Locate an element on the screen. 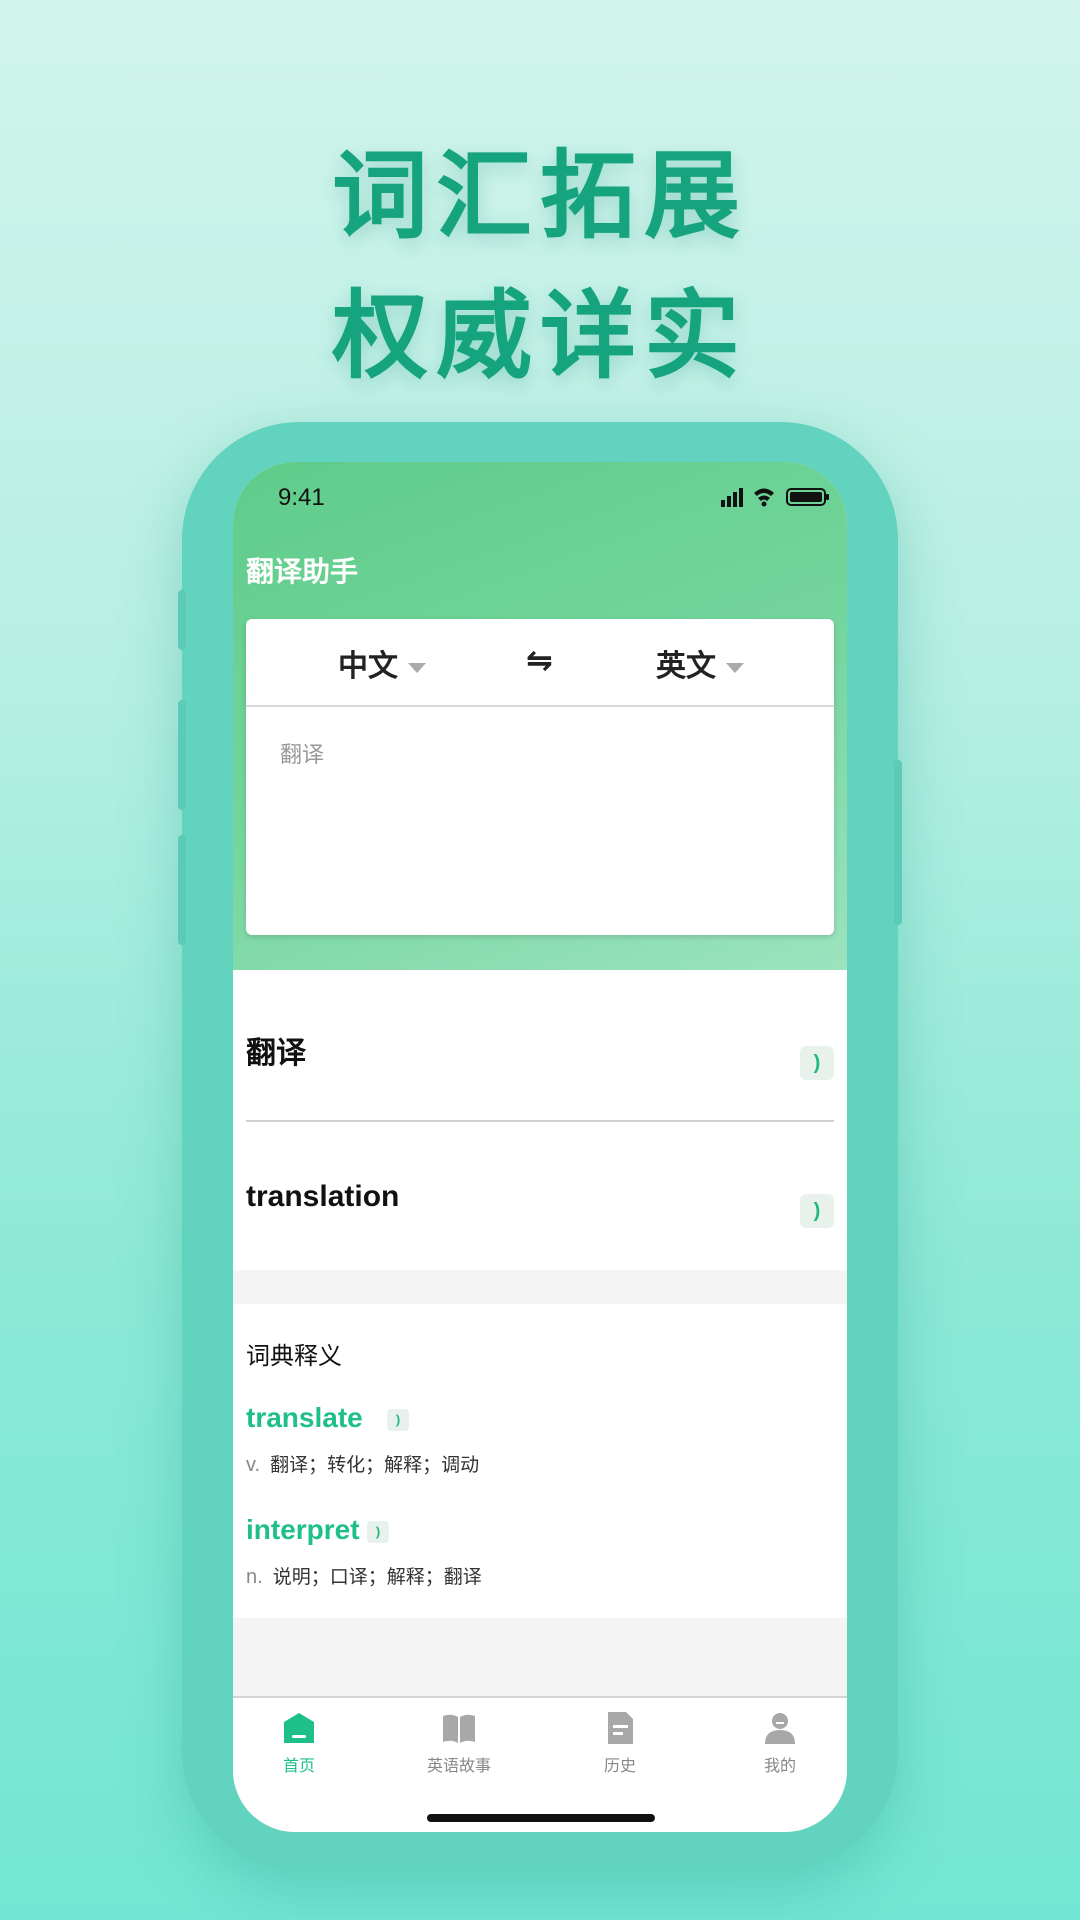  tab-bar: 首页 英语故事 历史 我的 is located at coordinates (540, 1764).